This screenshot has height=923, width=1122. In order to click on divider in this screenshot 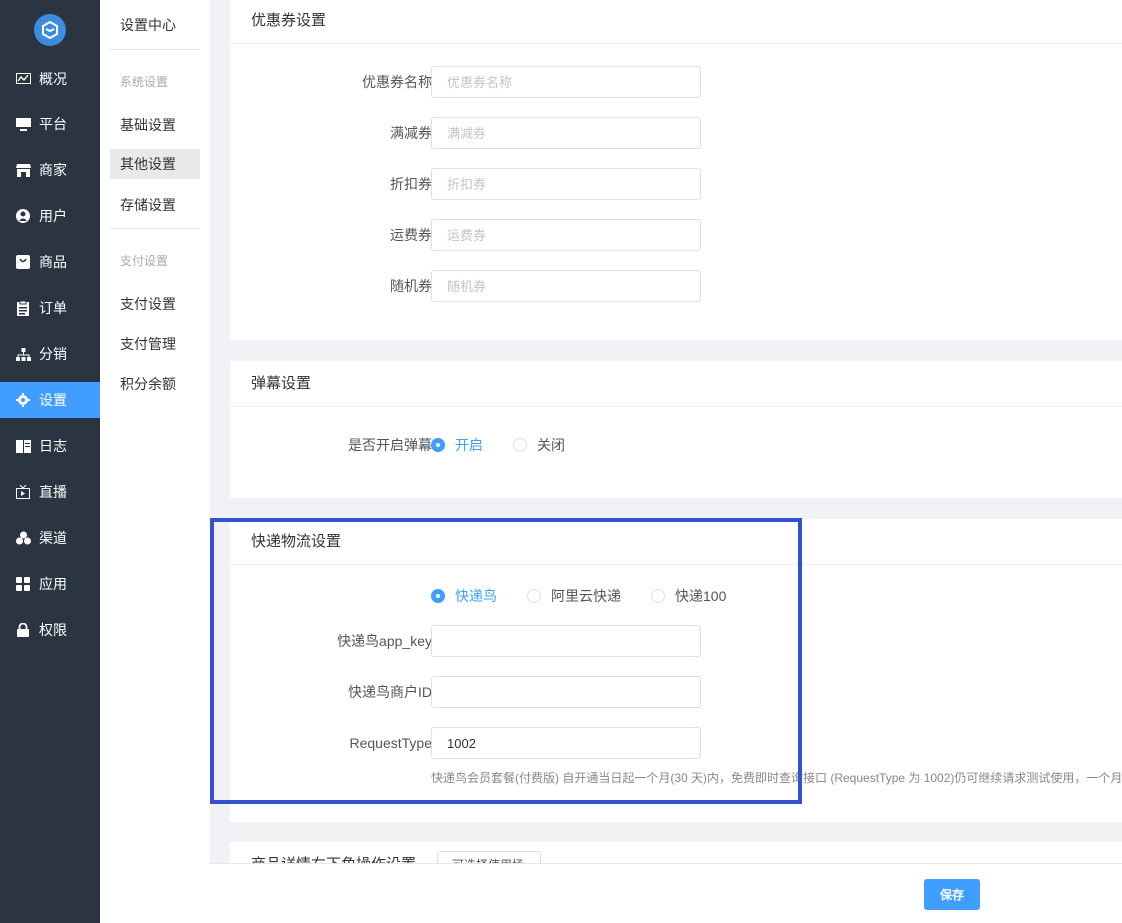, I will do `click(155, 228)`.